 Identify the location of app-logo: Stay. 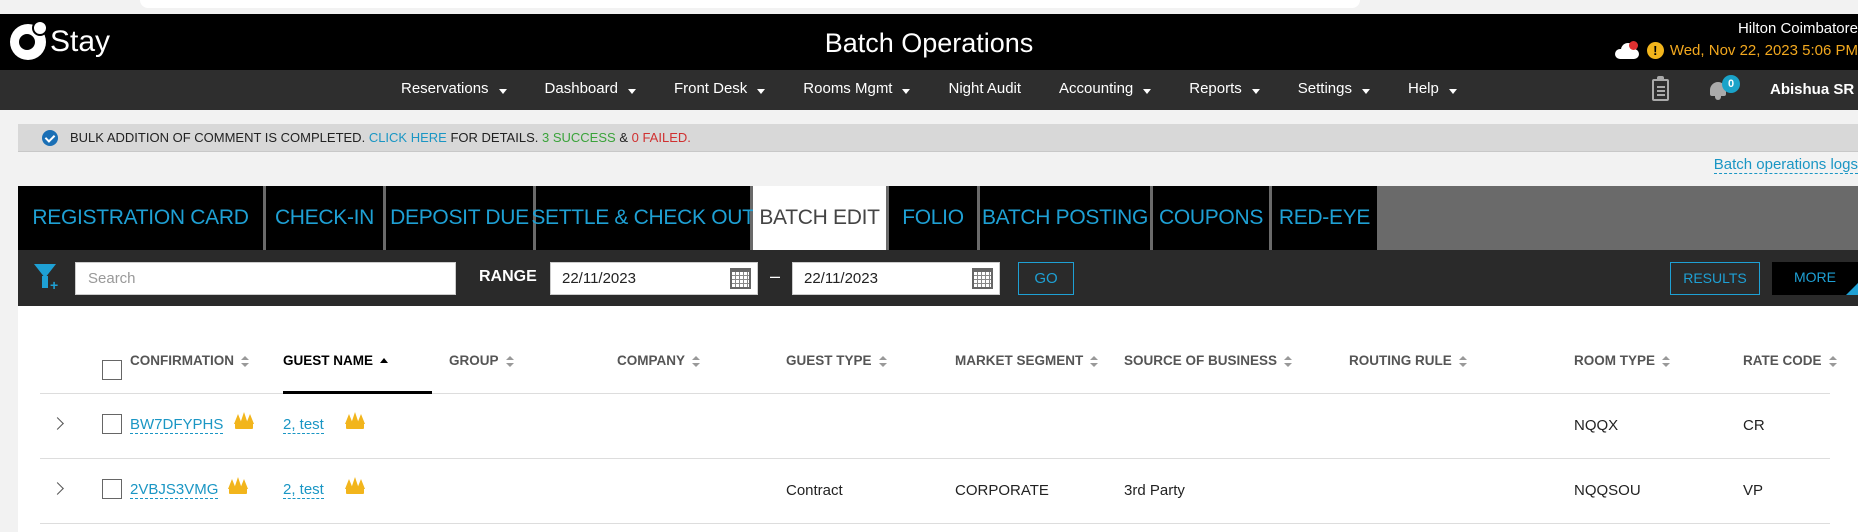
(60, 41).